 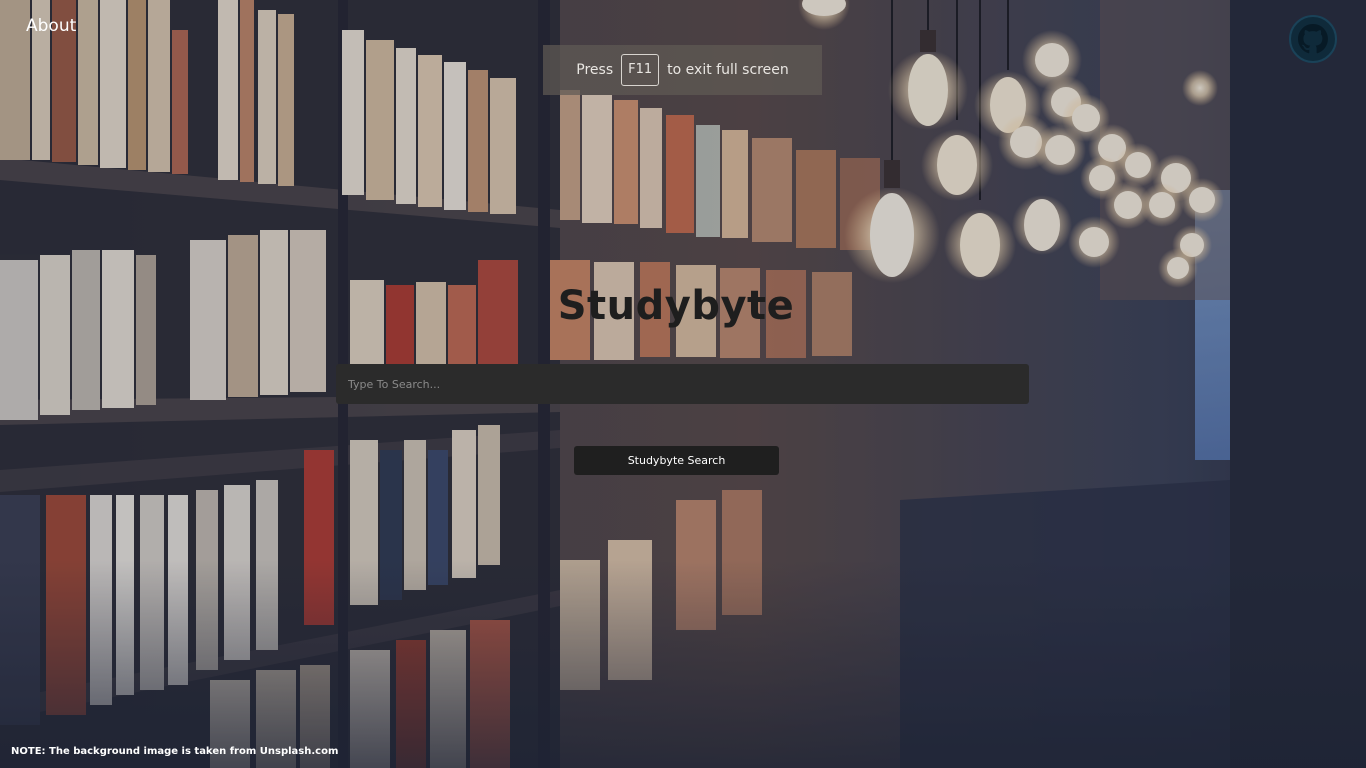 I want to click on about-link: About, so click(x=51, y=26).